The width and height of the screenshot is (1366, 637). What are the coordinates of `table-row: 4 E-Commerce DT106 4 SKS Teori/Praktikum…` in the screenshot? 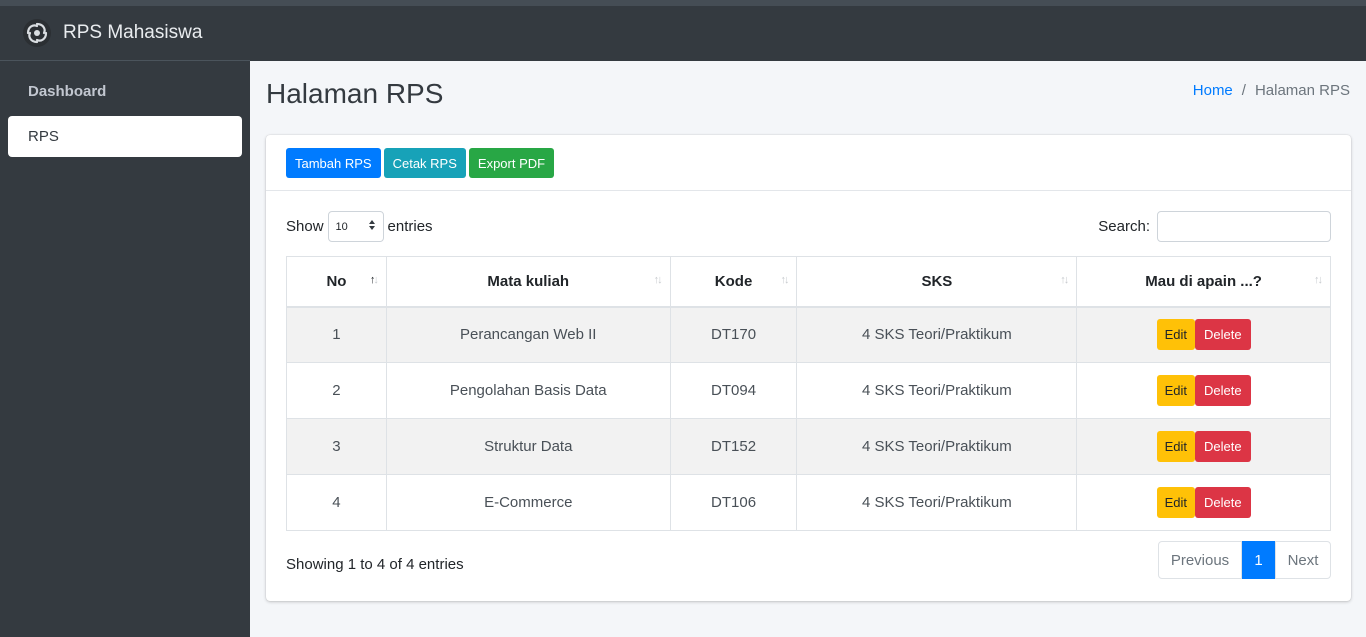 It's located at (808, 502).